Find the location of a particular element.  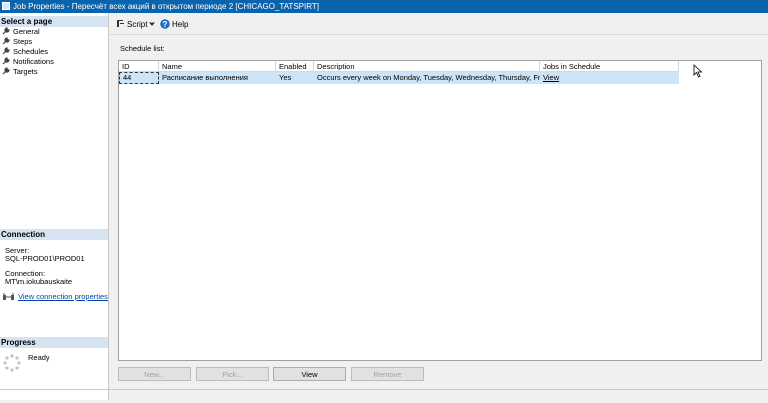

help-icon: ? is located at coordinates (165, 24).